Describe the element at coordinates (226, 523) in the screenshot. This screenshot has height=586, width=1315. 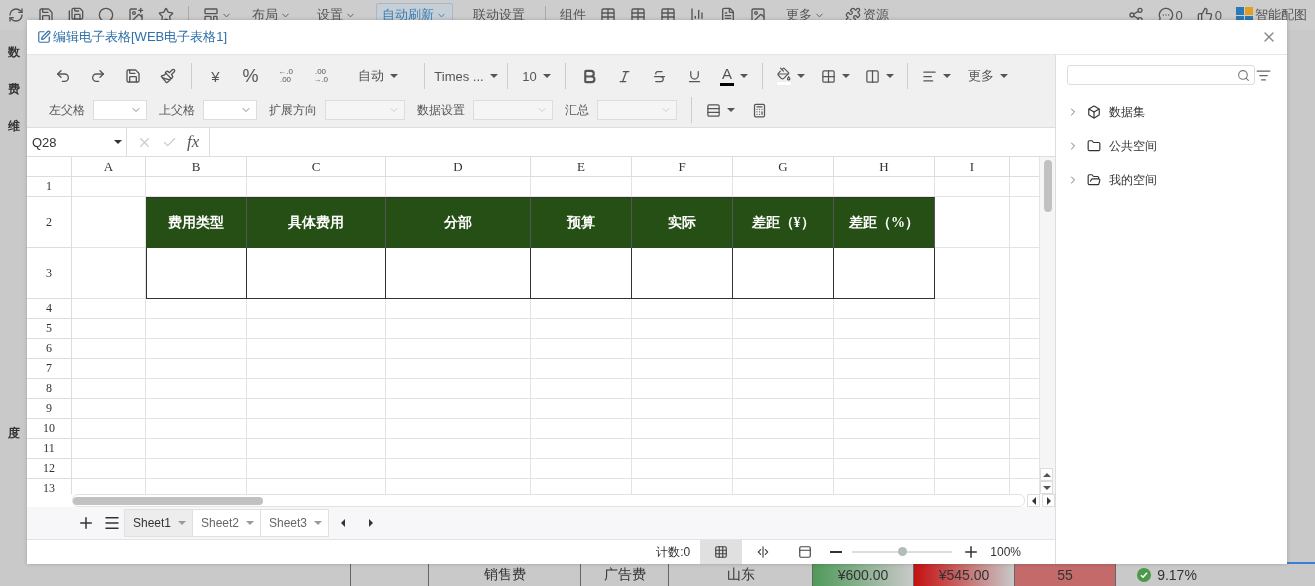
I see `sheet-tab: Sheet2` at that location.